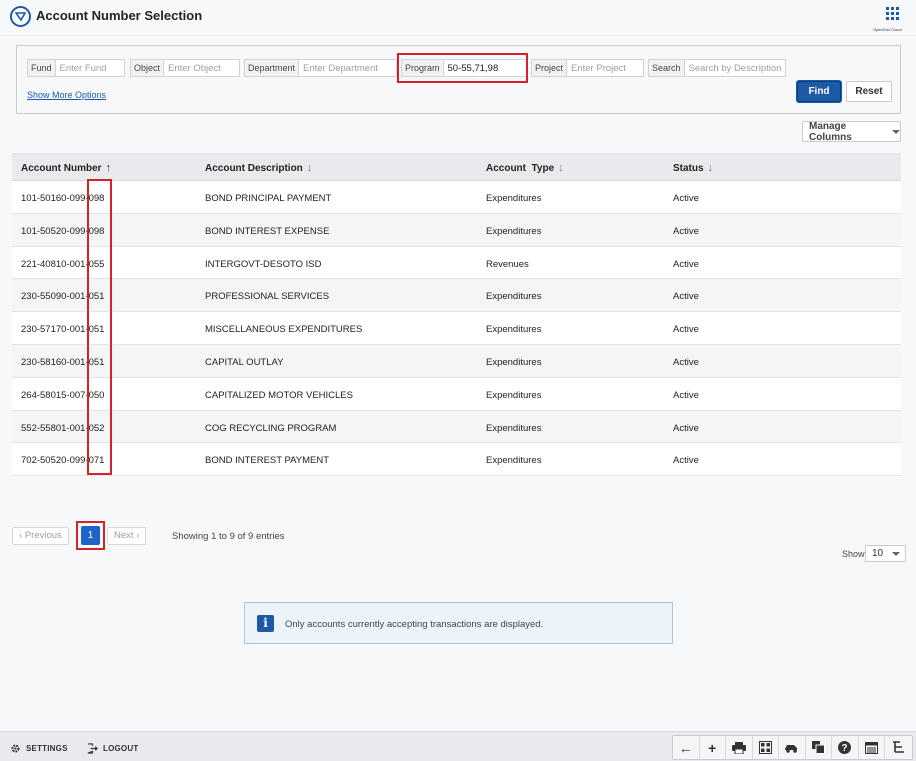 This screenshot has width=916, height=761. Describe the element at coordinates (507, 264) in the screenshot. I see `account-type-cell: Revenues` at that location.